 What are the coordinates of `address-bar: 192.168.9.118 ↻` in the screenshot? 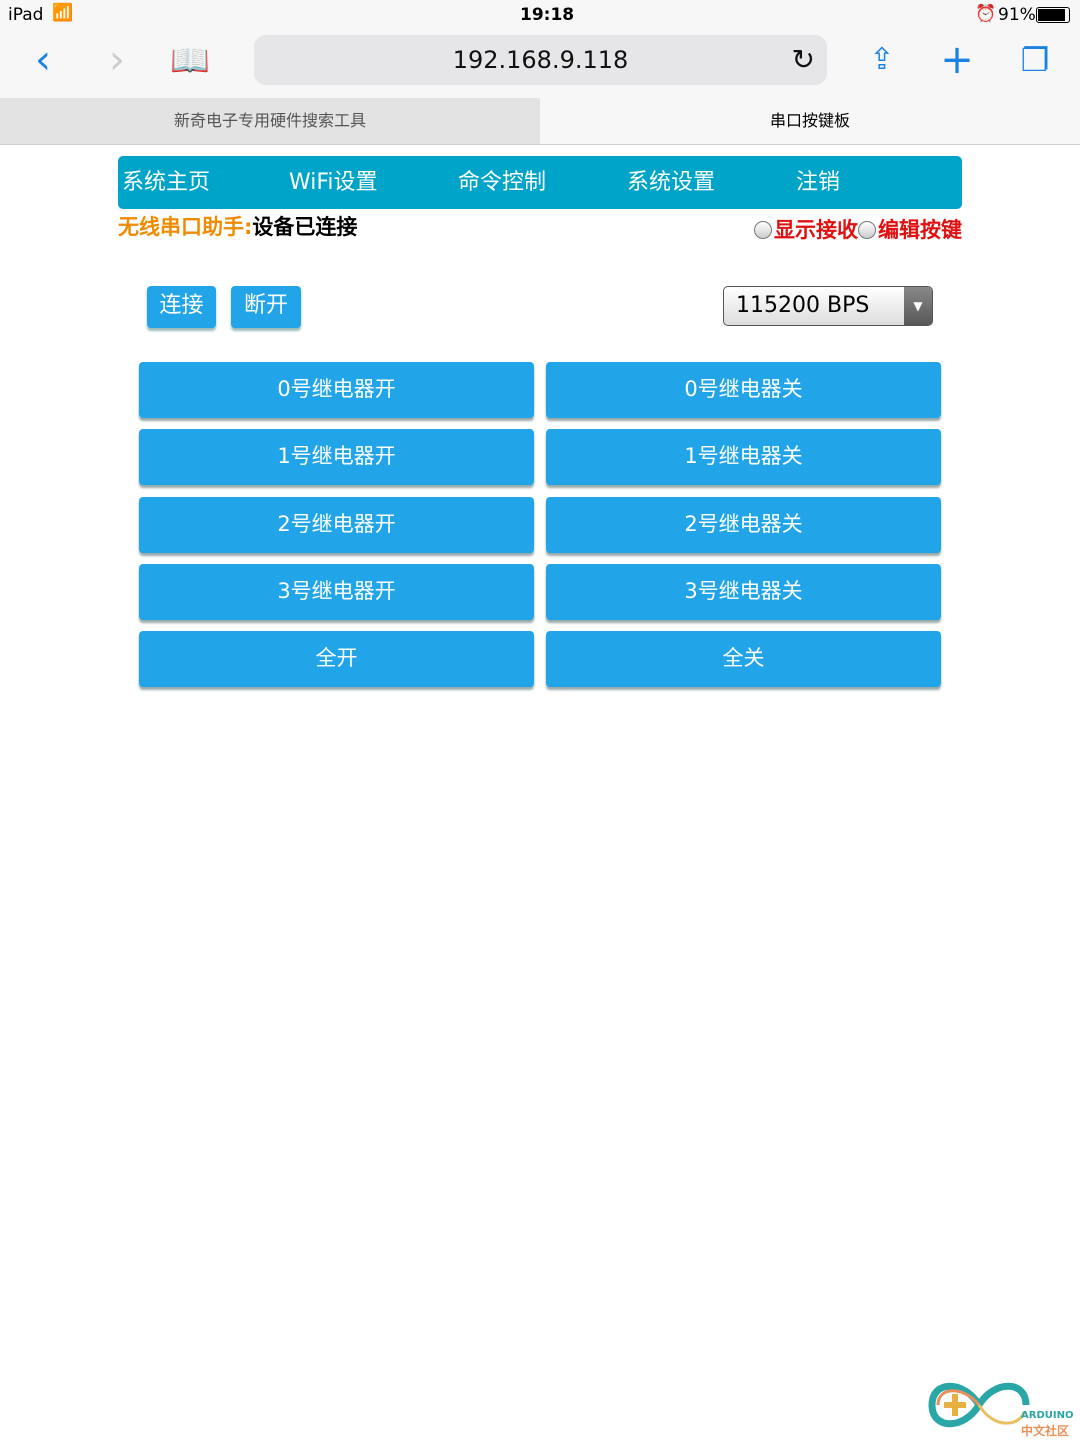 It's located at (540, 60).